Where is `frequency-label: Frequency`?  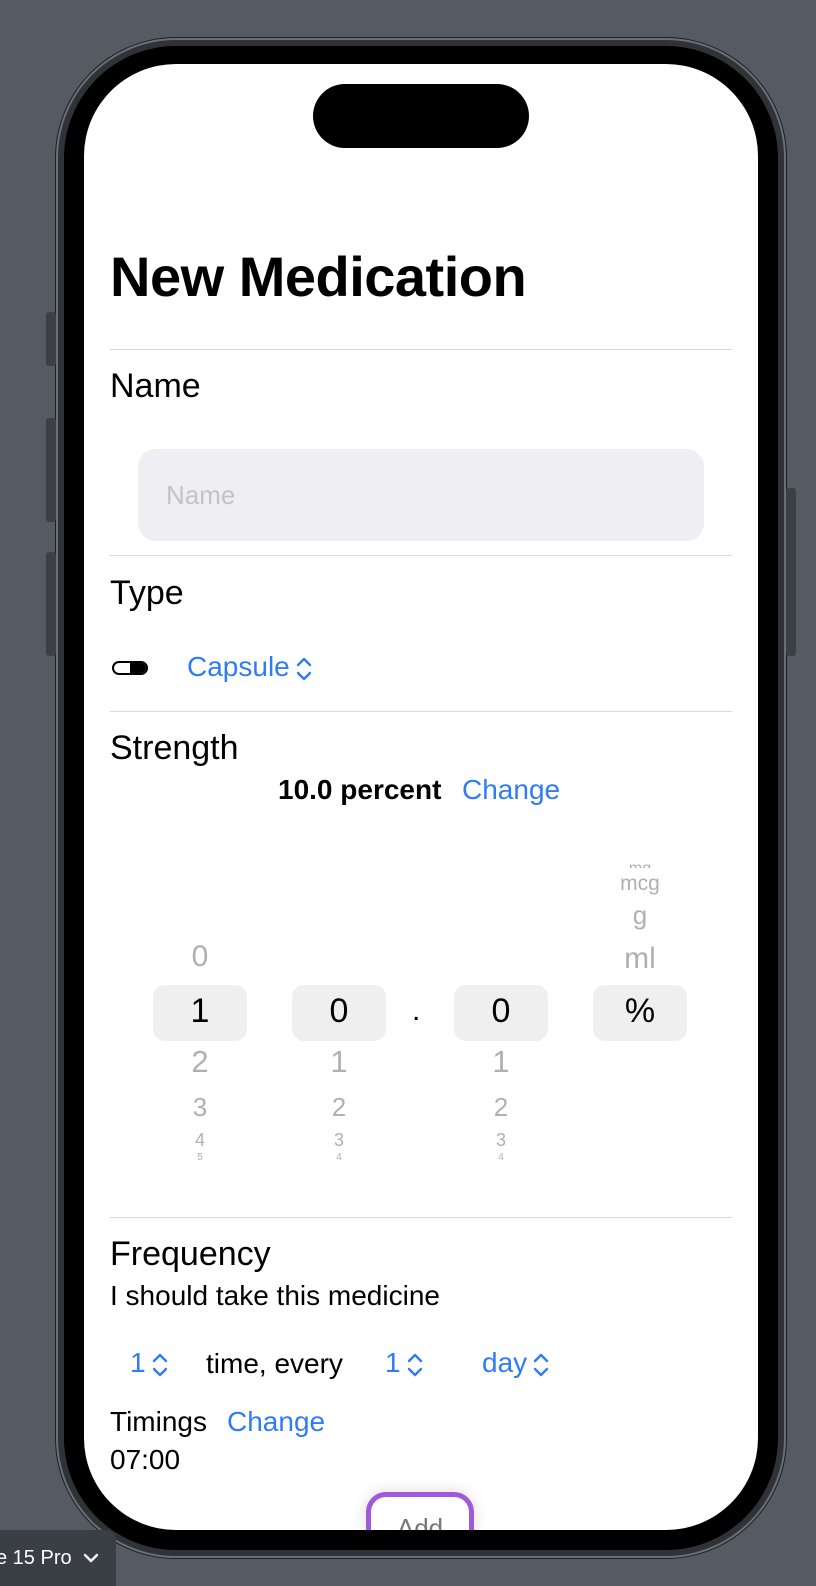 frequency-label: Frequency is located at coordinates (190, 1254).